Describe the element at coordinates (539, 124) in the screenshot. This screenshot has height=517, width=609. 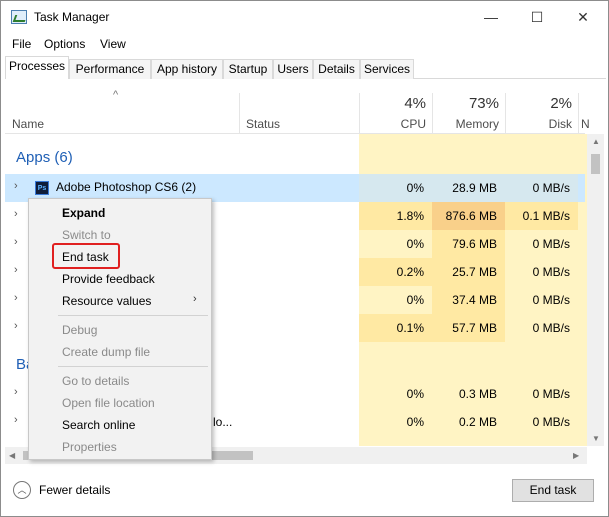
I see `column-disk: Disk` at that location.